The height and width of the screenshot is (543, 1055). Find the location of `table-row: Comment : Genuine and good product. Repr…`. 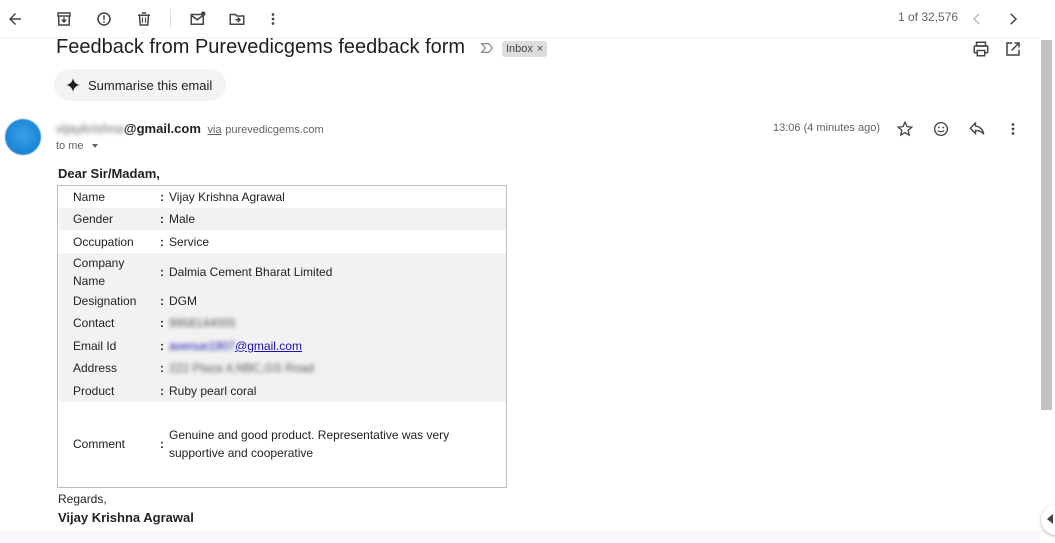

table-row: Comment : Genuine and good product. Repr… is located at coordinates (282, 444).